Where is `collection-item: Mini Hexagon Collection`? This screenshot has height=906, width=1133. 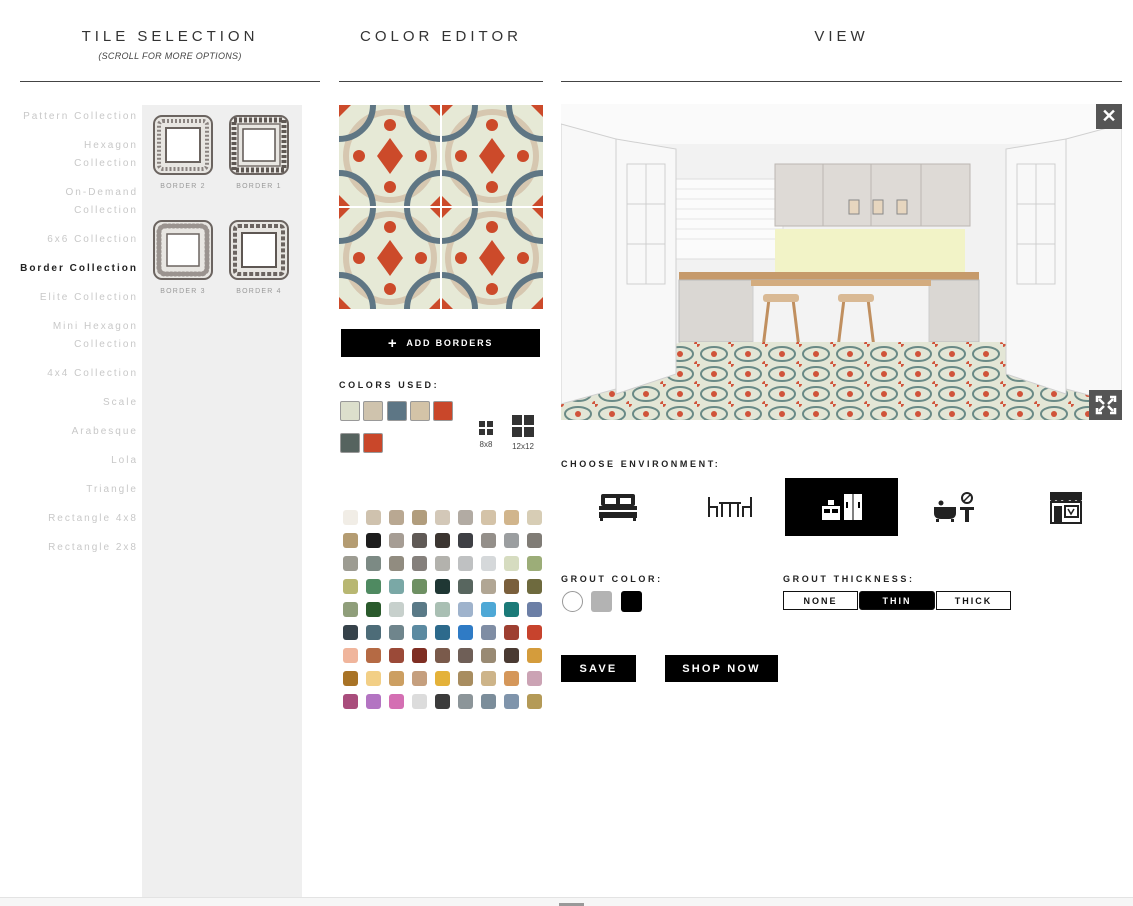 collection-item: Mini Hexagon Collection is located at coordinates (79, 336).